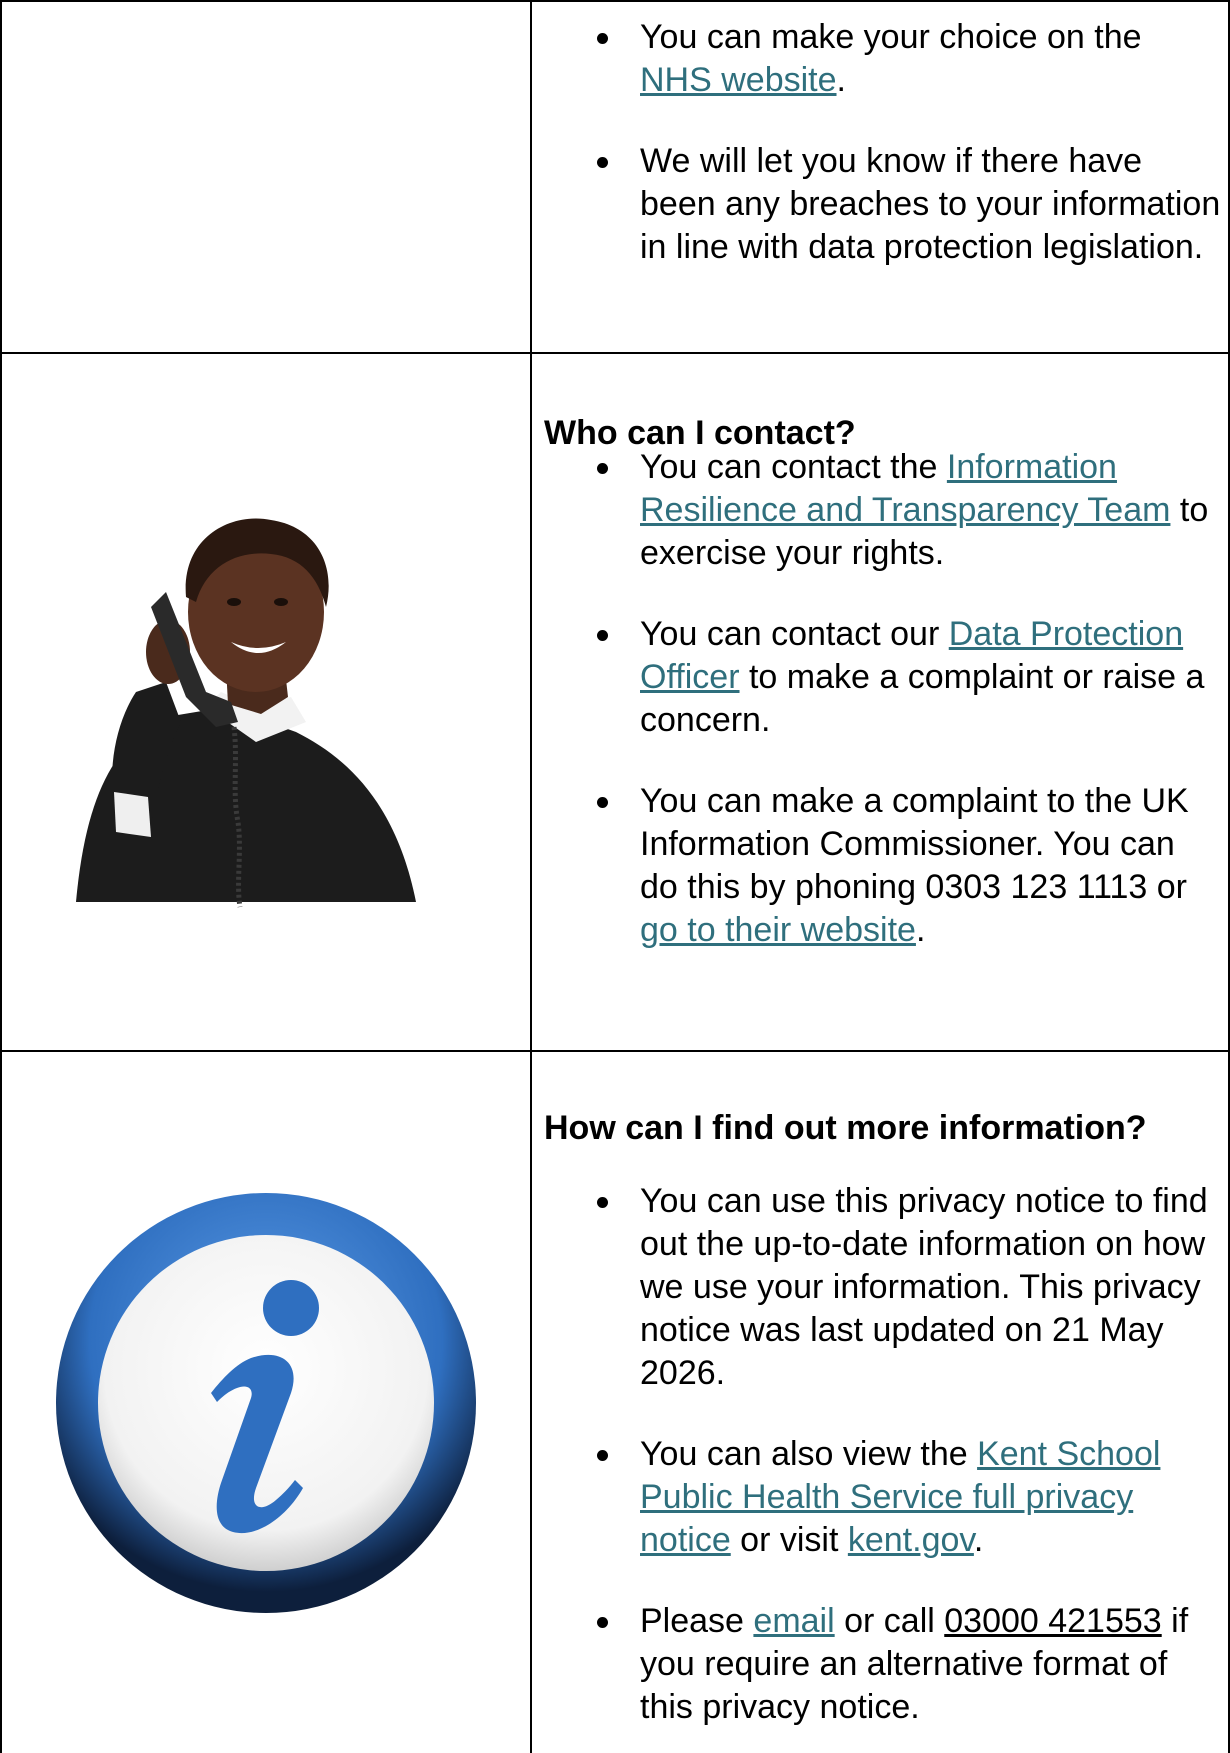 This screenshot has height=1753, width=1230. What do you see at coordinates (738, 80) in the screenshot?
I see `link: NHS website` at bounding box center [738, 80].